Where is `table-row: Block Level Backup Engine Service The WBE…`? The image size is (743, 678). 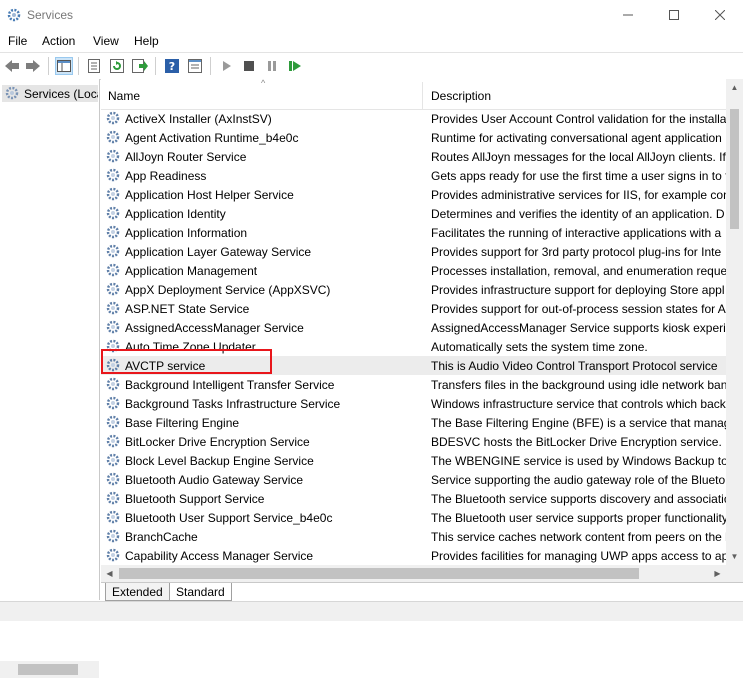
table-row: Block Level Backup Engine Service The WBE… is located at coordinates (413, 460).